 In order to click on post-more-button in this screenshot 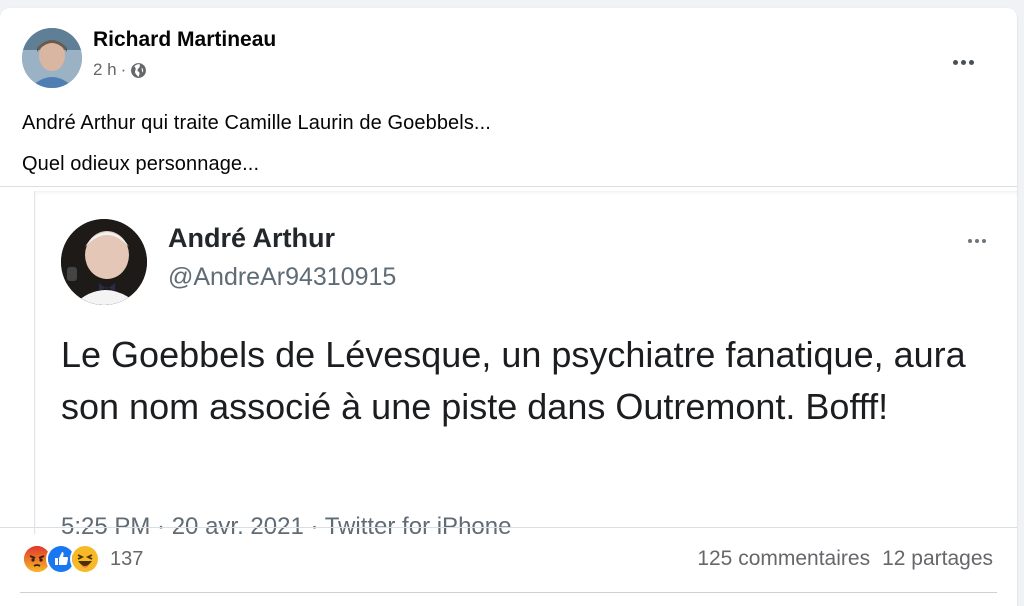, I will do `click(963, 62)`.